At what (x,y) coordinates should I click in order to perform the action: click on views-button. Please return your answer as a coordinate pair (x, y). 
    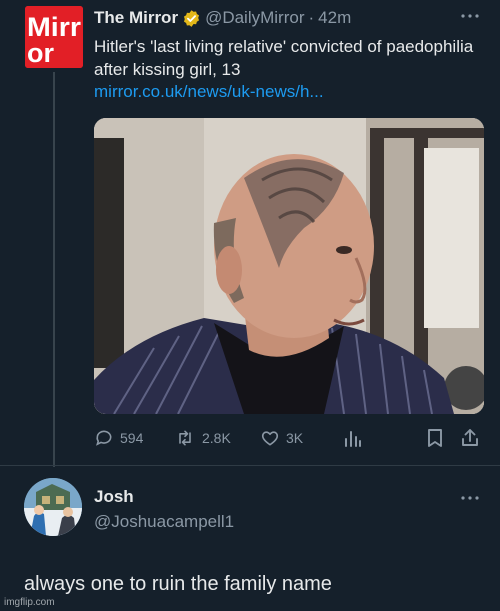
    Looking at the image, I should click on (353, 438).